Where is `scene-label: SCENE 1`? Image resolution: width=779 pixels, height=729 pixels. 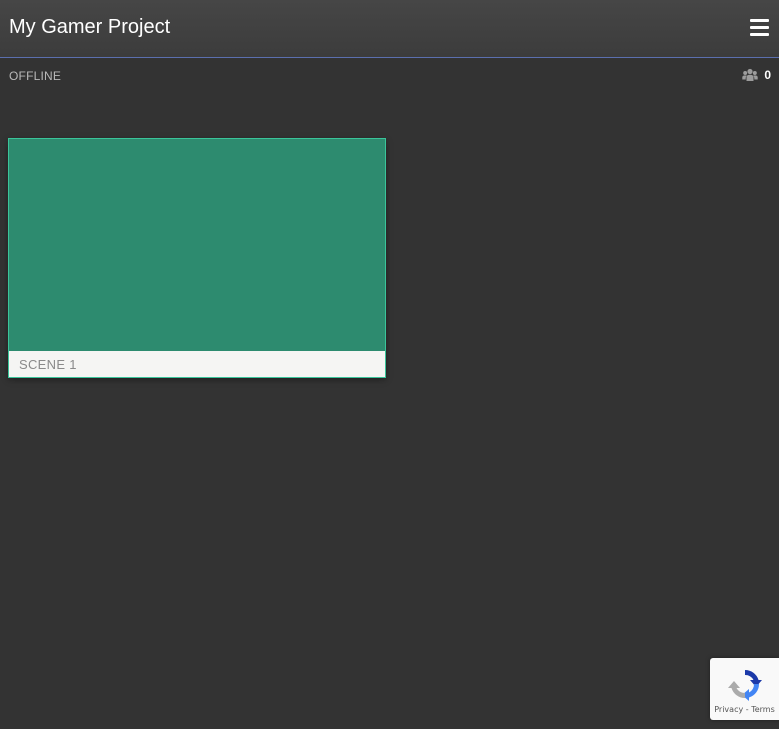
scene-label: SCENE 1 is located at coordinates (48, 364).